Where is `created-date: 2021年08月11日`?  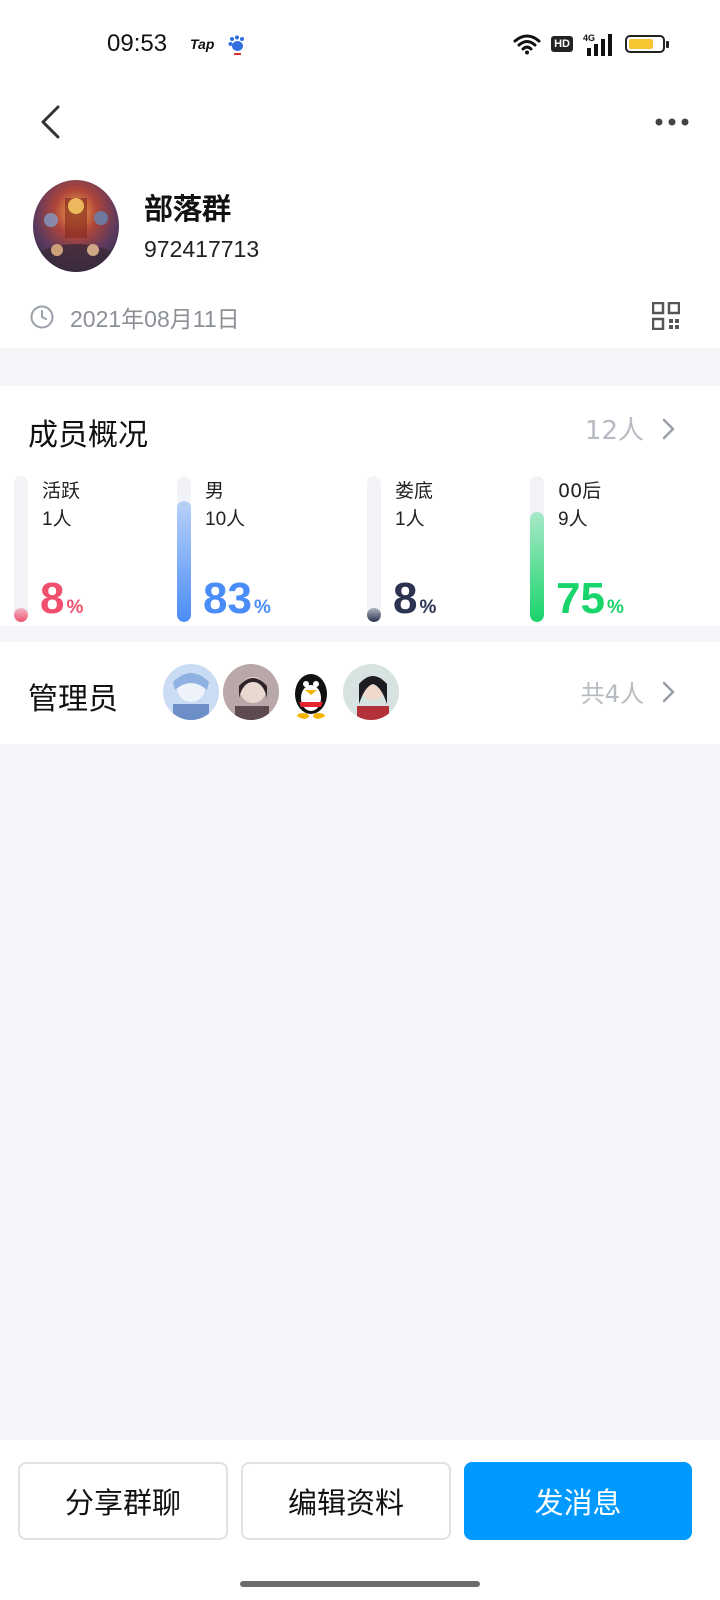
created-date: 2021年08月11日 is located at coordinates (155, 319).